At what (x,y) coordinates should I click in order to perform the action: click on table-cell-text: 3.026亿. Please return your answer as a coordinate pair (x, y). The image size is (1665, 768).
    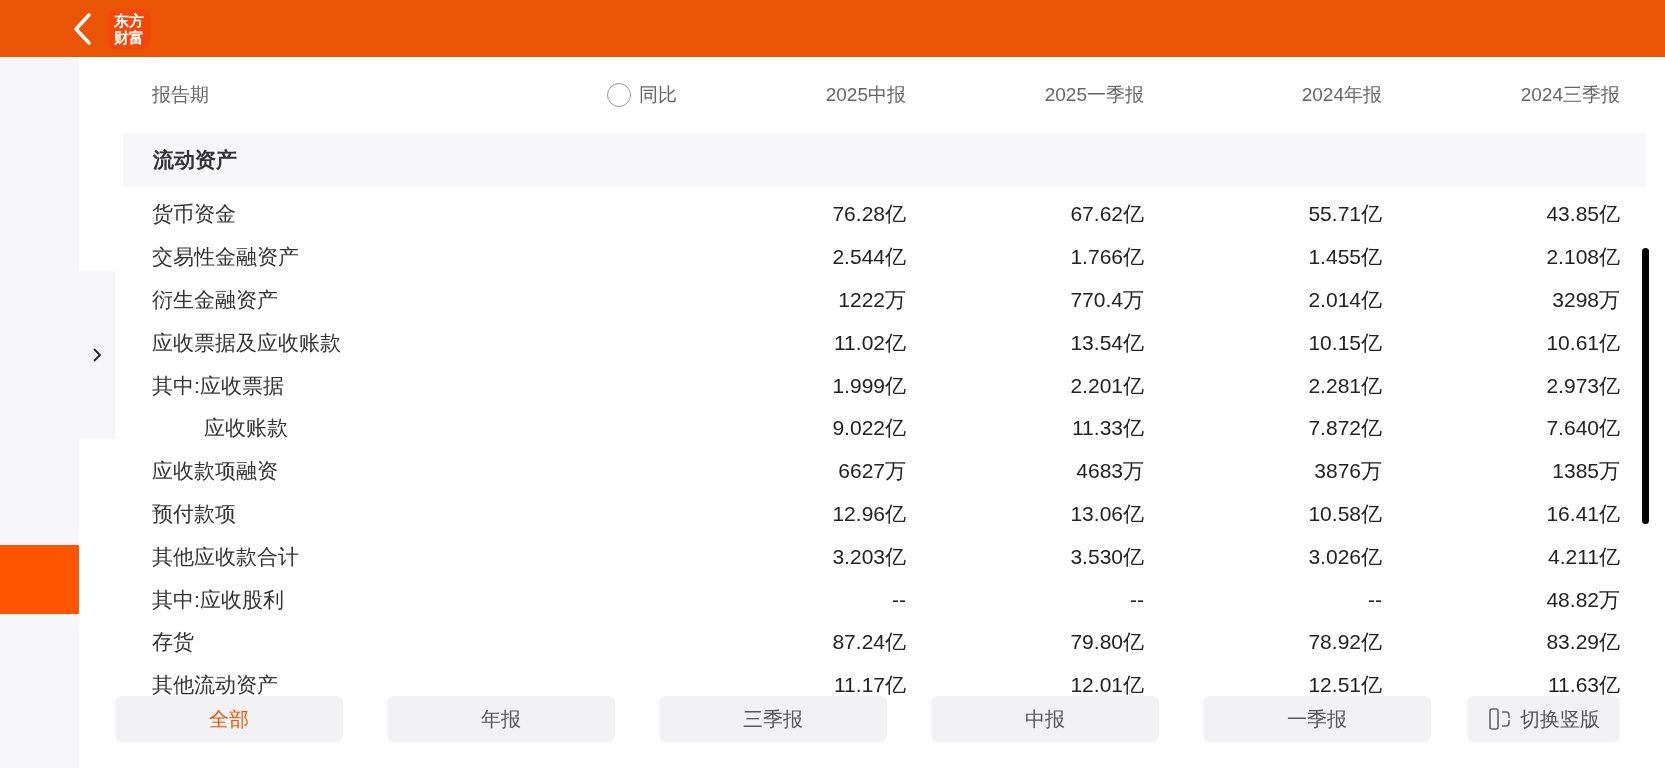
    Looking at the image, I should click on (1344, 556).